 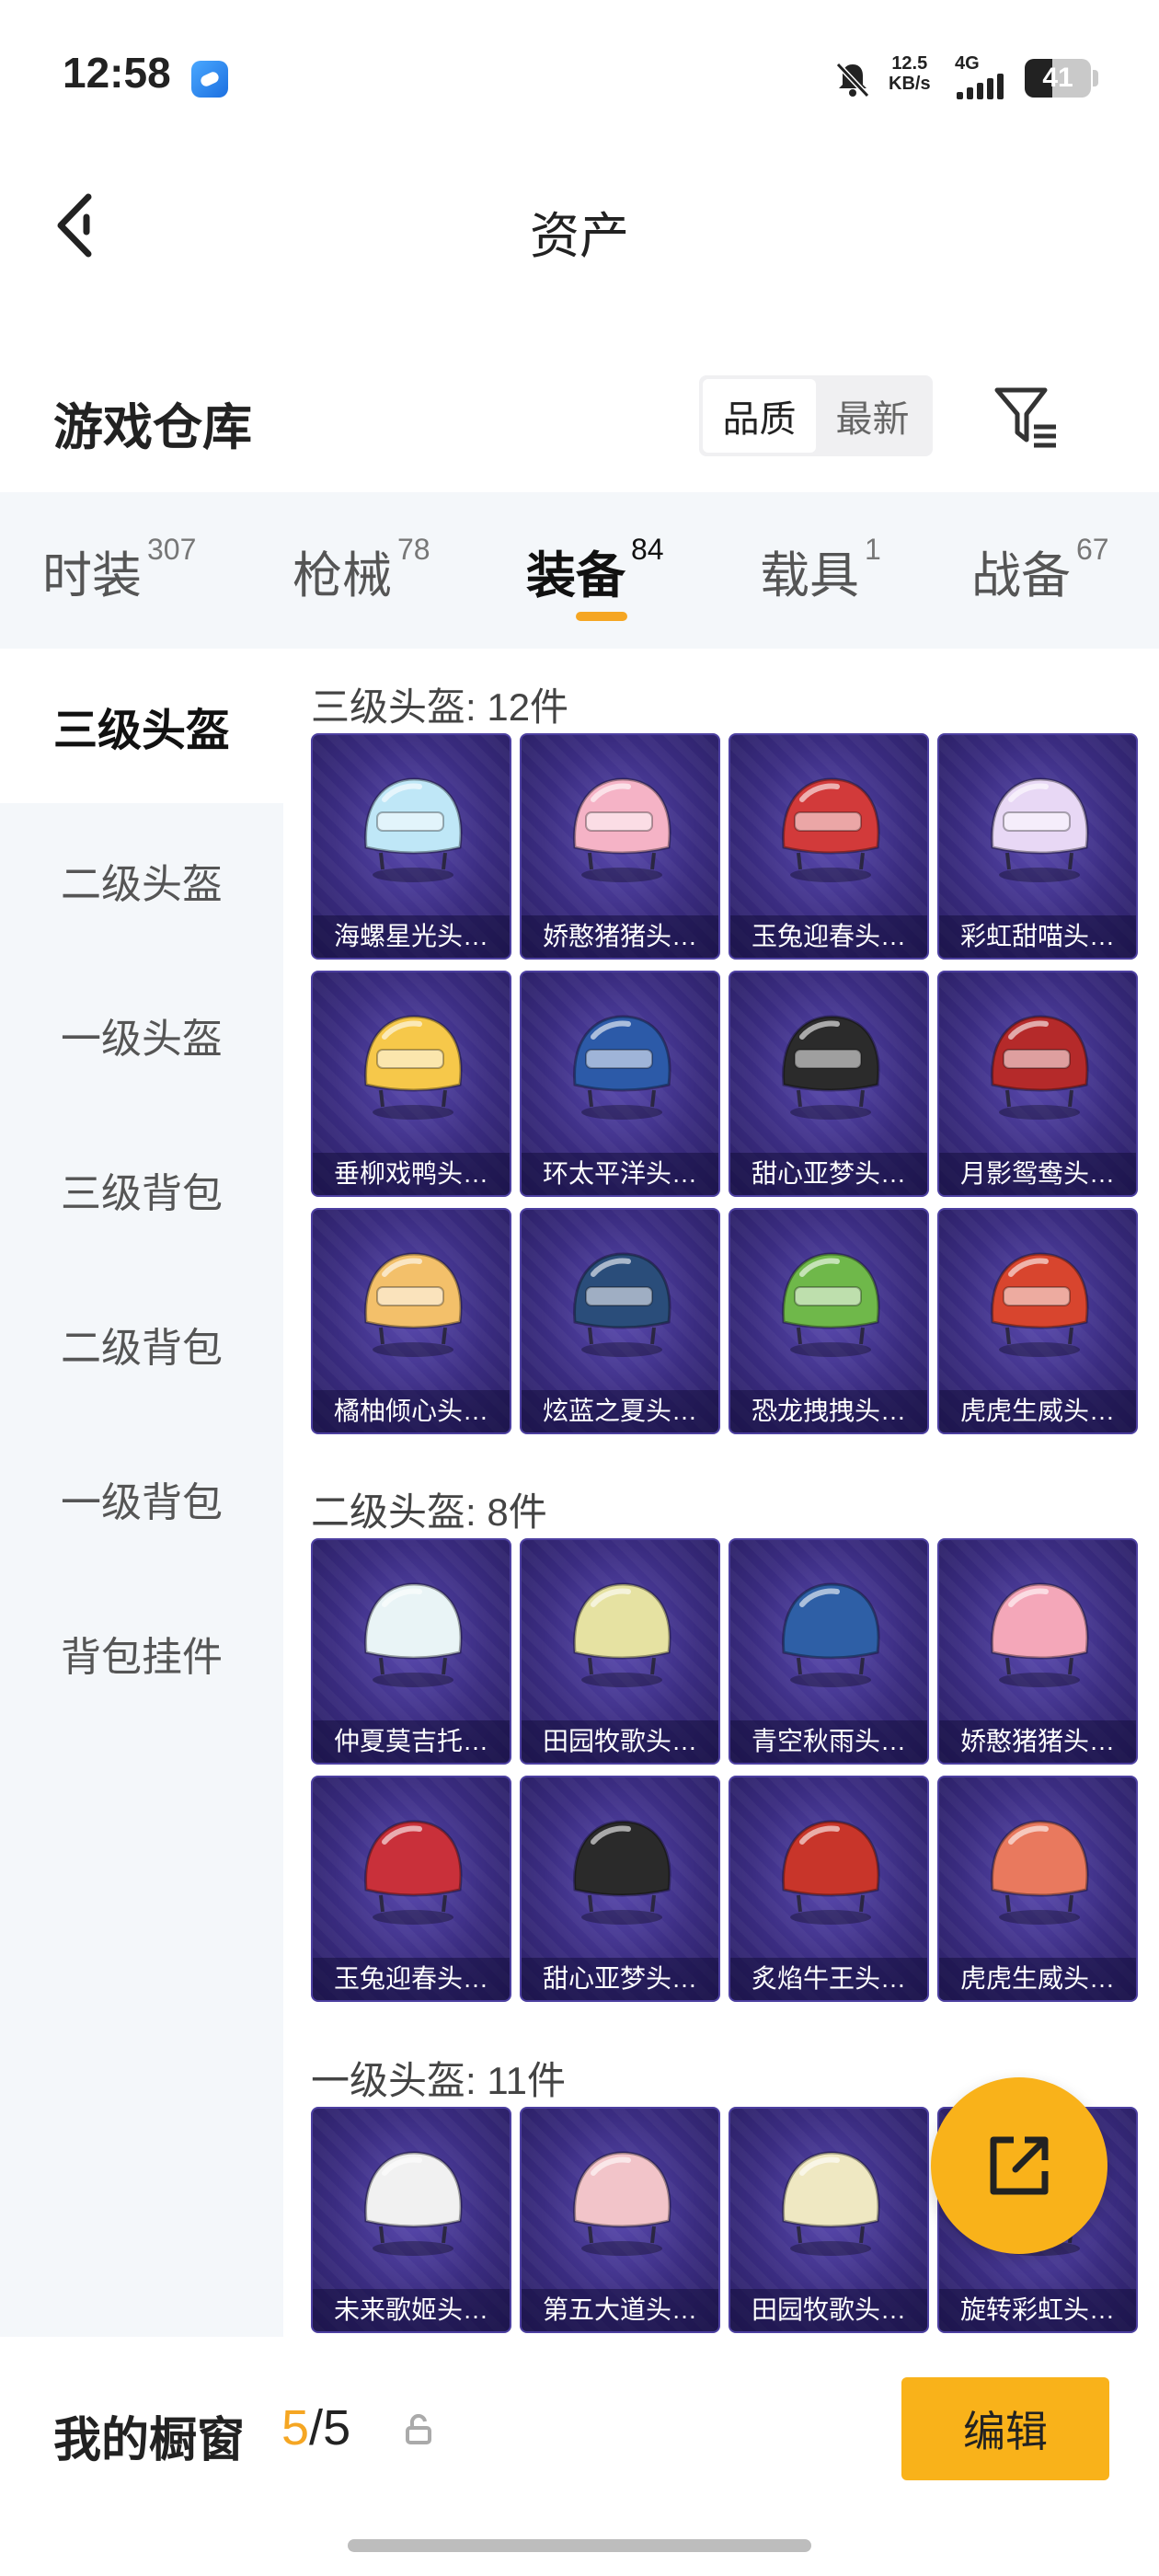 What do you see at coordinates (1005, 2428) in the screenshot?
I see `edit-button: 编辑` at bounding box center [1005, 2428].